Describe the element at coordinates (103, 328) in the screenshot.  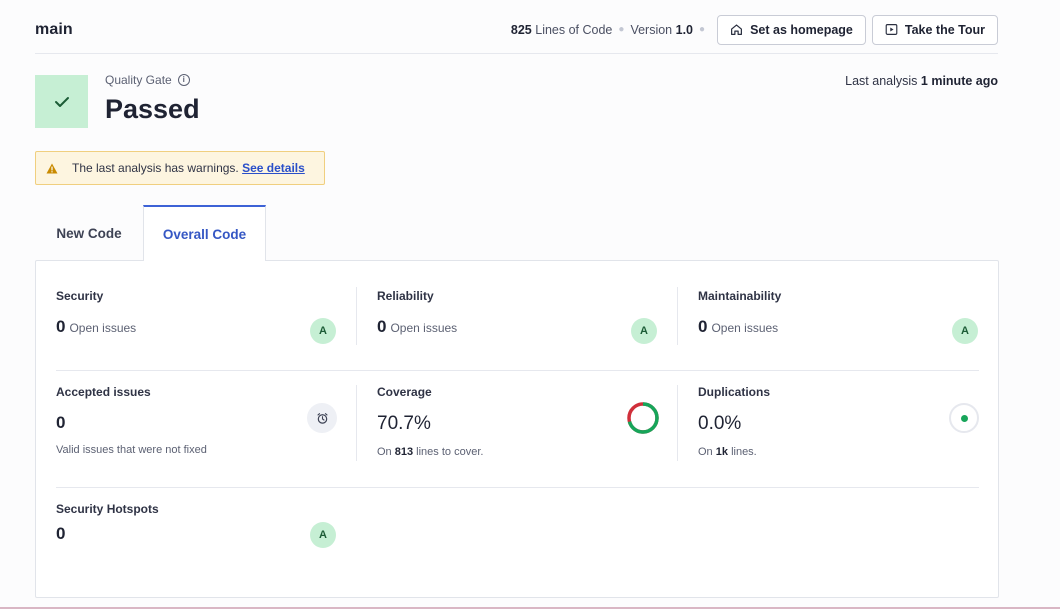
I see `security-sub: Open issues` at that location.